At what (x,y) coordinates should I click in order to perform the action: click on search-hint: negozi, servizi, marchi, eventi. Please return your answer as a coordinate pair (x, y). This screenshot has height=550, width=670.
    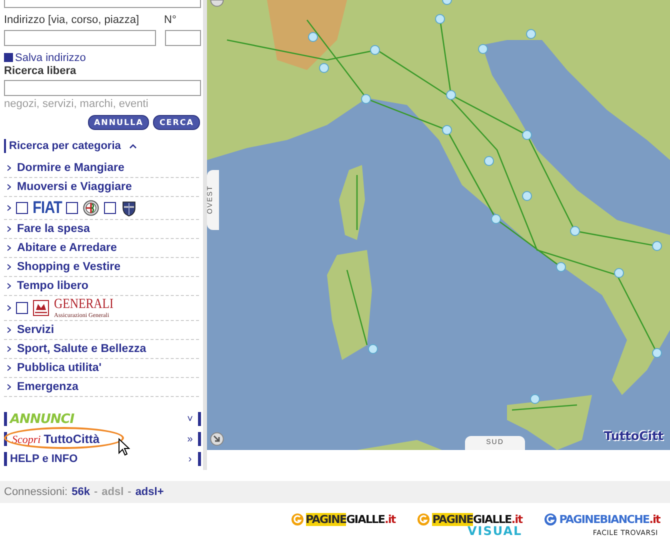
    Looking at the image, I should click on (77, 105).